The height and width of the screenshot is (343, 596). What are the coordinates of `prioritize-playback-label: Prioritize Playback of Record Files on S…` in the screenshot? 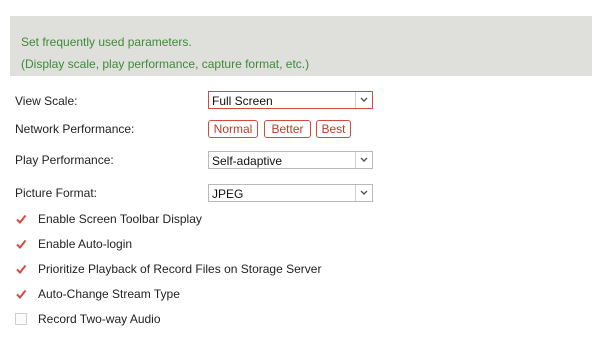 It's located at (180, 269).